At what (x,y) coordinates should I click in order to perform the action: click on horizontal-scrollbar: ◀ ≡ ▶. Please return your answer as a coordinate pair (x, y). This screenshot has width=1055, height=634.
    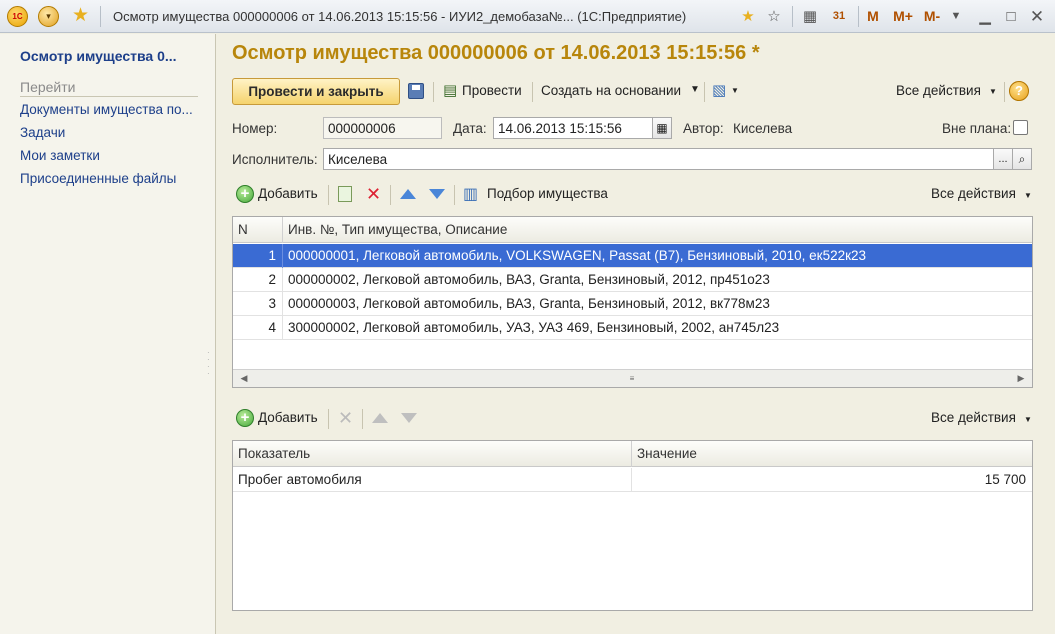
    Looking at the image, I should click on (632, 378).